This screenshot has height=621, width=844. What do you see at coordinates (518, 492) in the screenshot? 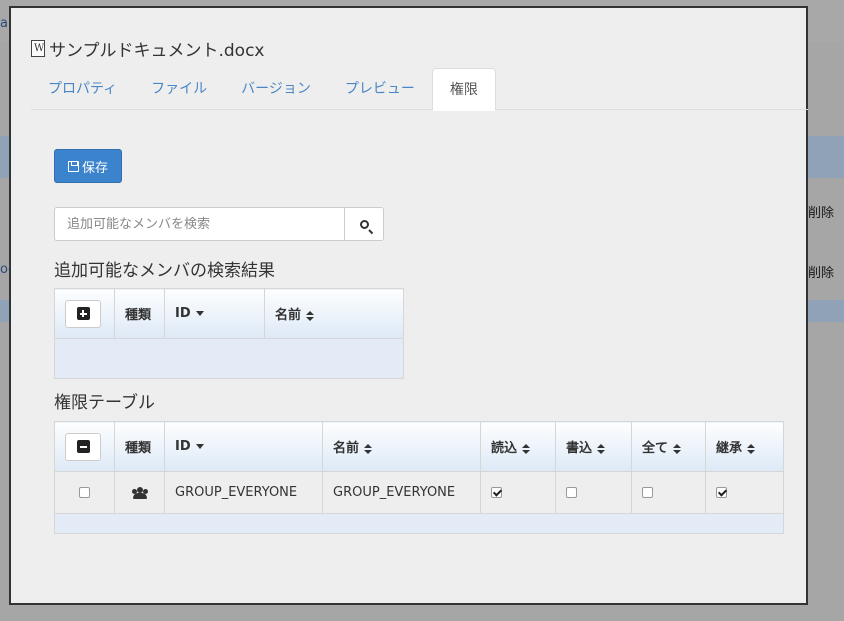
I see `read-cell` at bounding box center [518, 492].